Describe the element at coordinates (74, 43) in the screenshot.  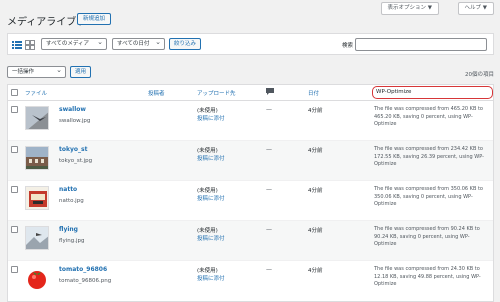
I see `media-type-select: すべてのメディア` at that location.